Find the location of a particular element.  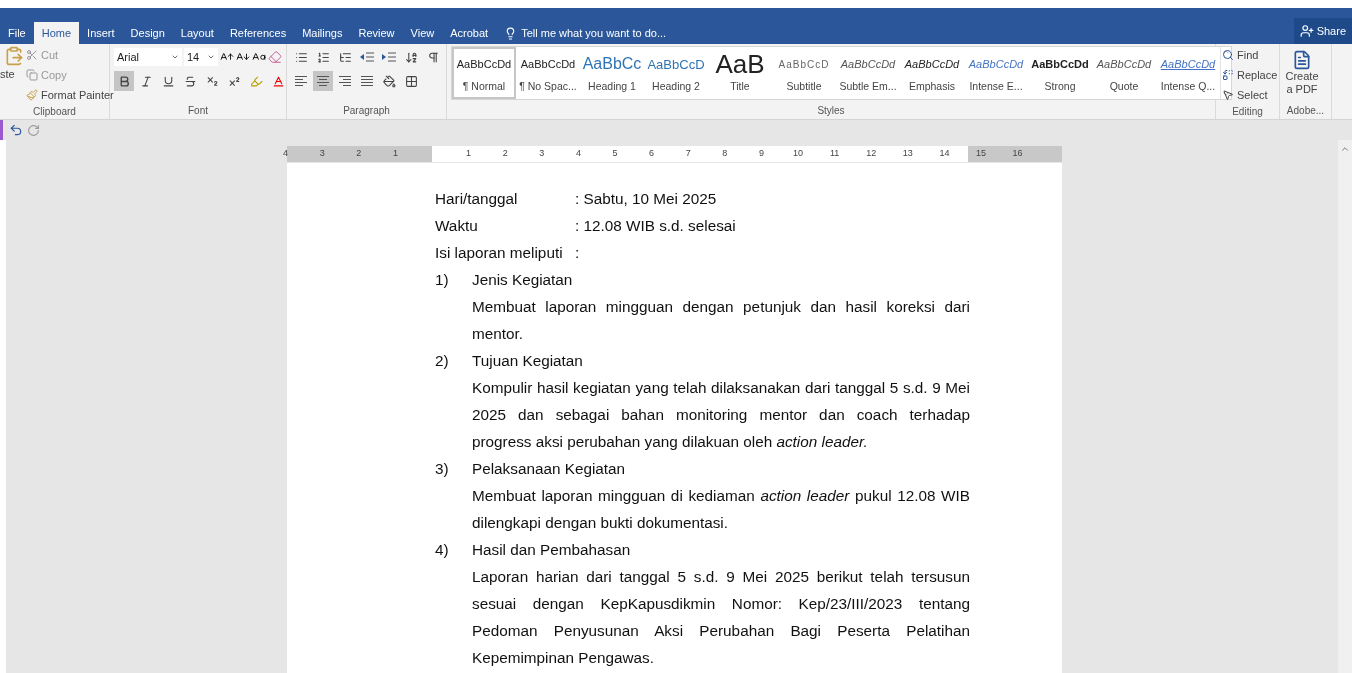

ruler-number: 4 is located at coordinates (286, 153).